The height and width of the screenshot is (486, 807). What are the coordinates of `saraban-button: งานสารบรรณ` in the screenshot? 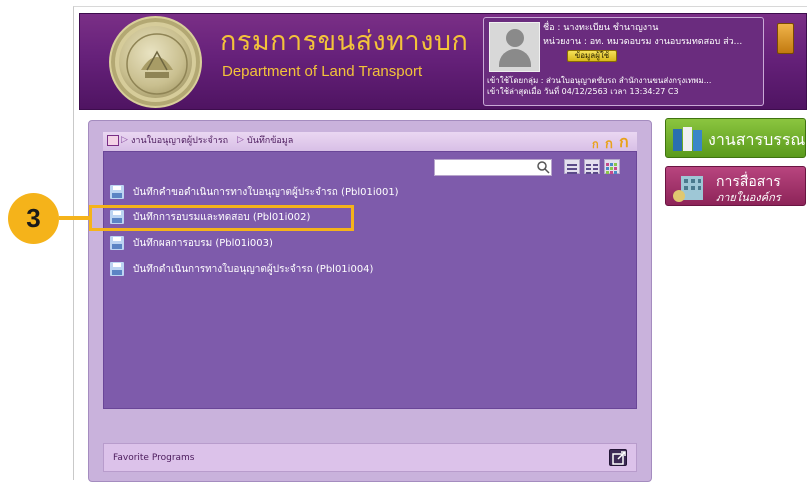 It's located at (735, 138).